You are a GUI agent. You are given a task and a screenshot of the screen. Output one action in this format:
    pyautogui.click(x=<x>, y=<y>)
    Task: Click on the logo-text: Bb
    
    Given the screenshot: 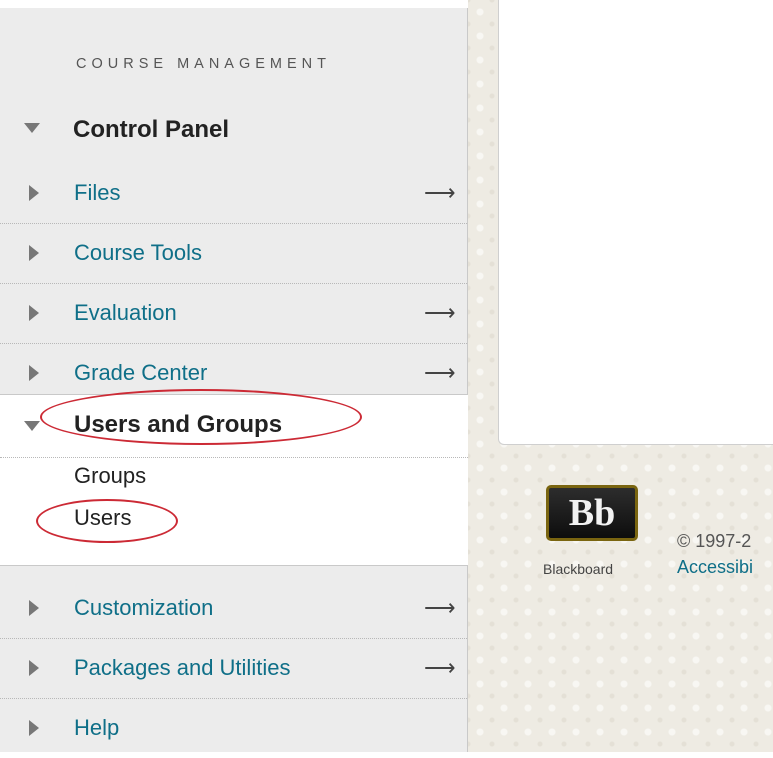 What is the action you would take?
    pyautogui.click(x=592, y=513)
    